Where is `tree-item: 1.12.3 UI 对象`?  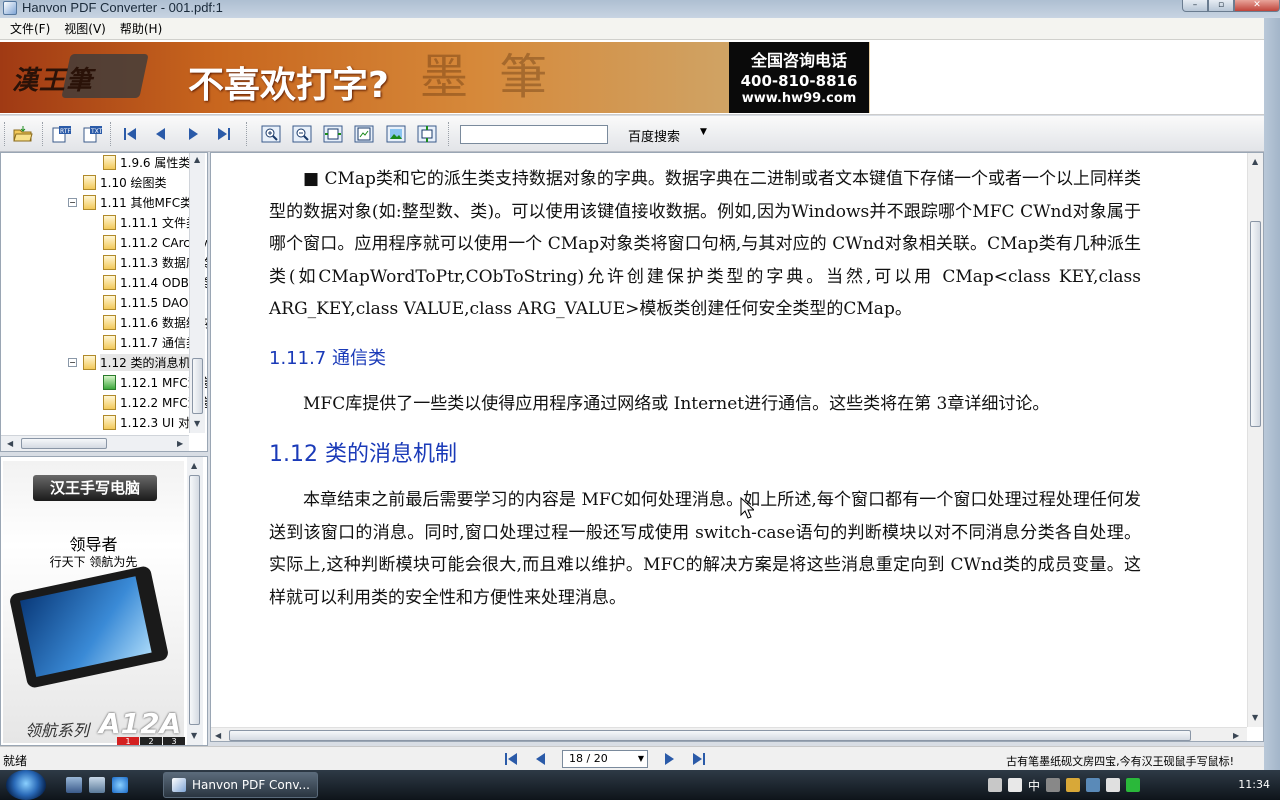 tree-item: 1.12.3 UI 对象 is located at coordinates (152, 422).